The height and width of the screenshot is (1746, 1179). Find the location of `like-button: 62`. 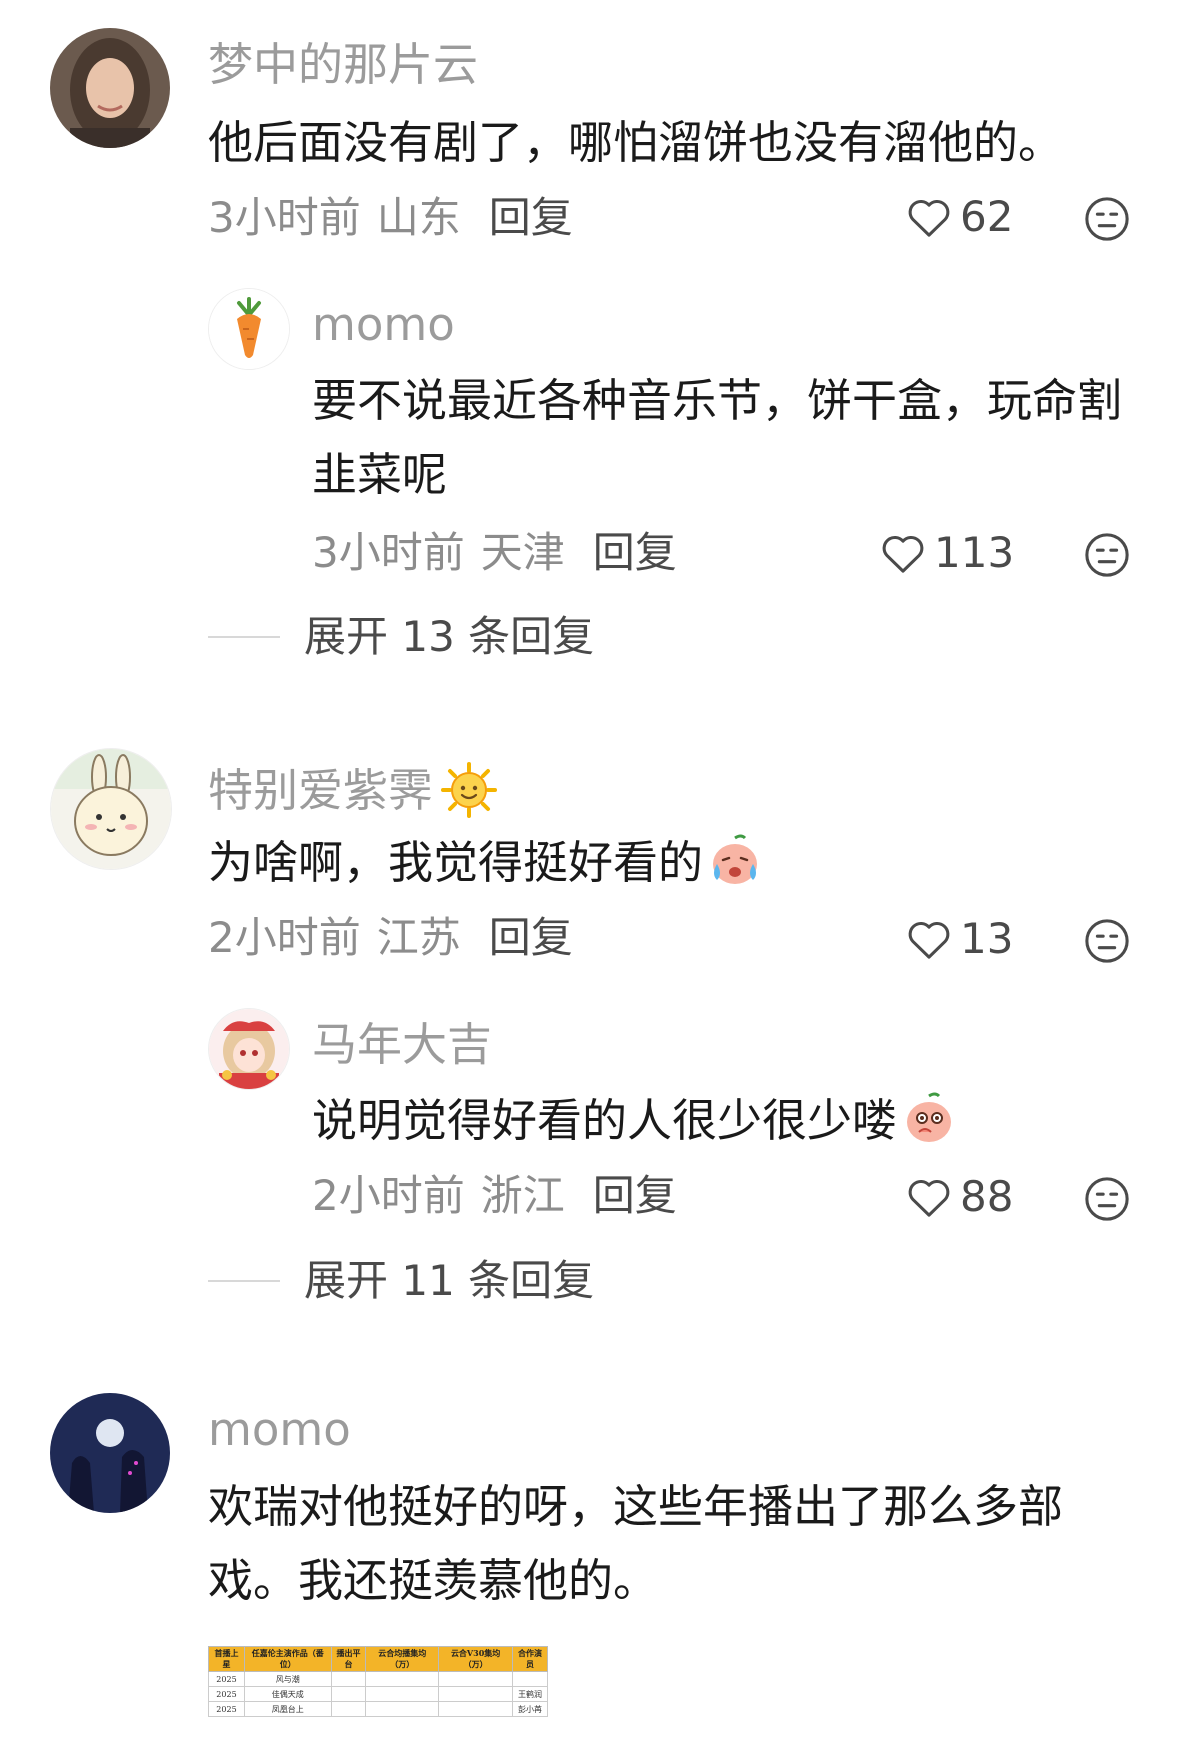

like-button: 62 is located at coordinates (959, 217).